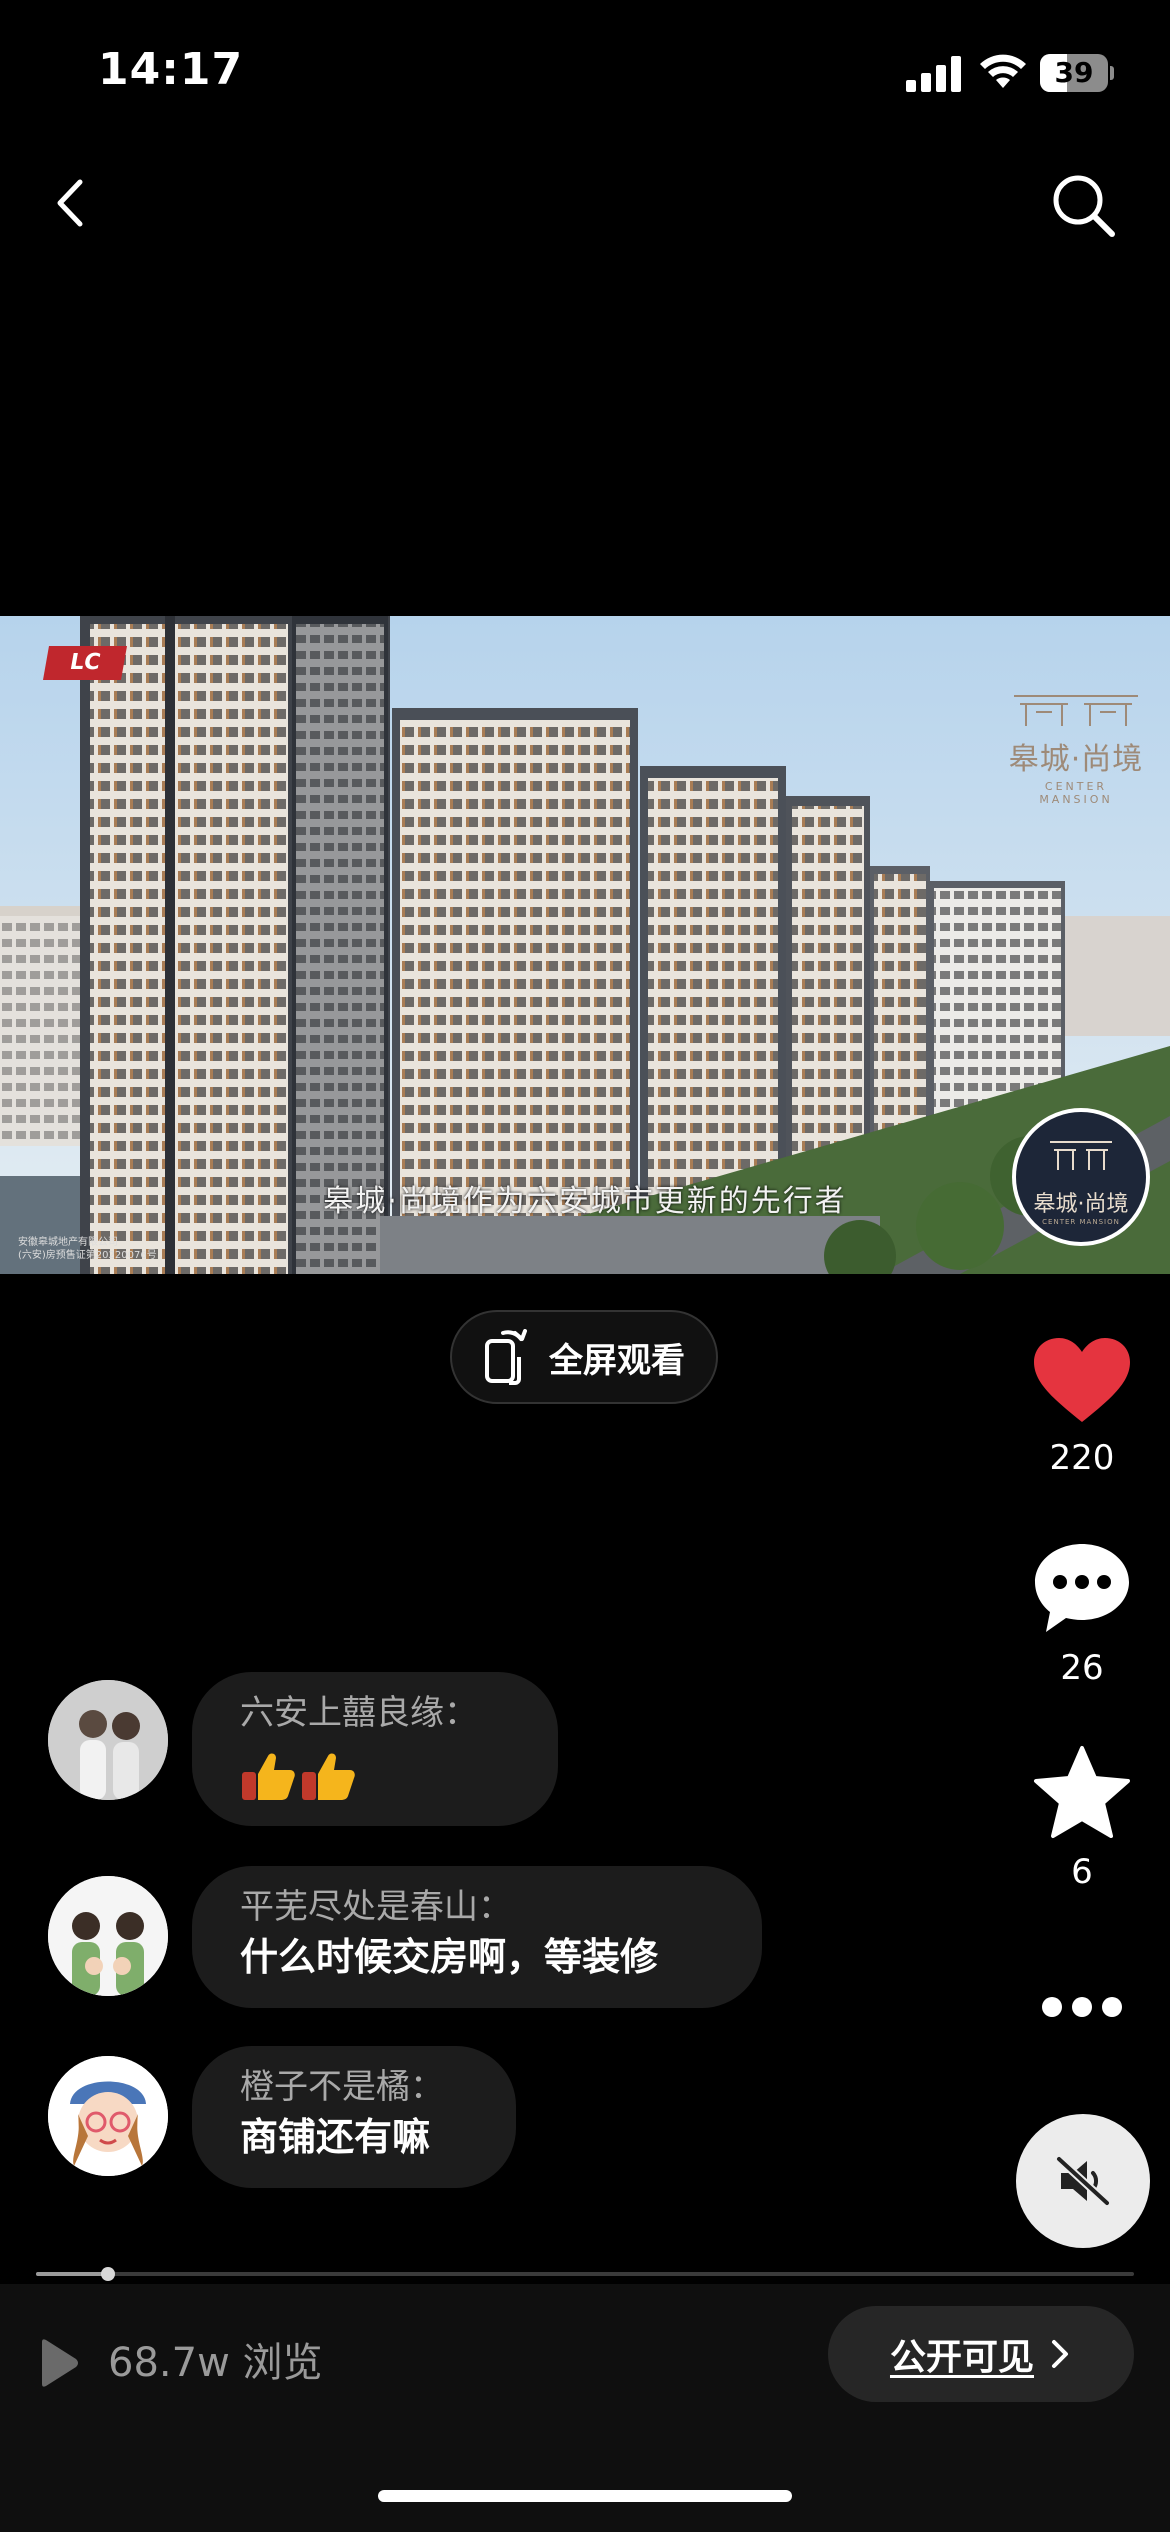 This screenshot has height=2532, width=1170. I want to click on comment-bubble-icon, so click(1082, 1588).